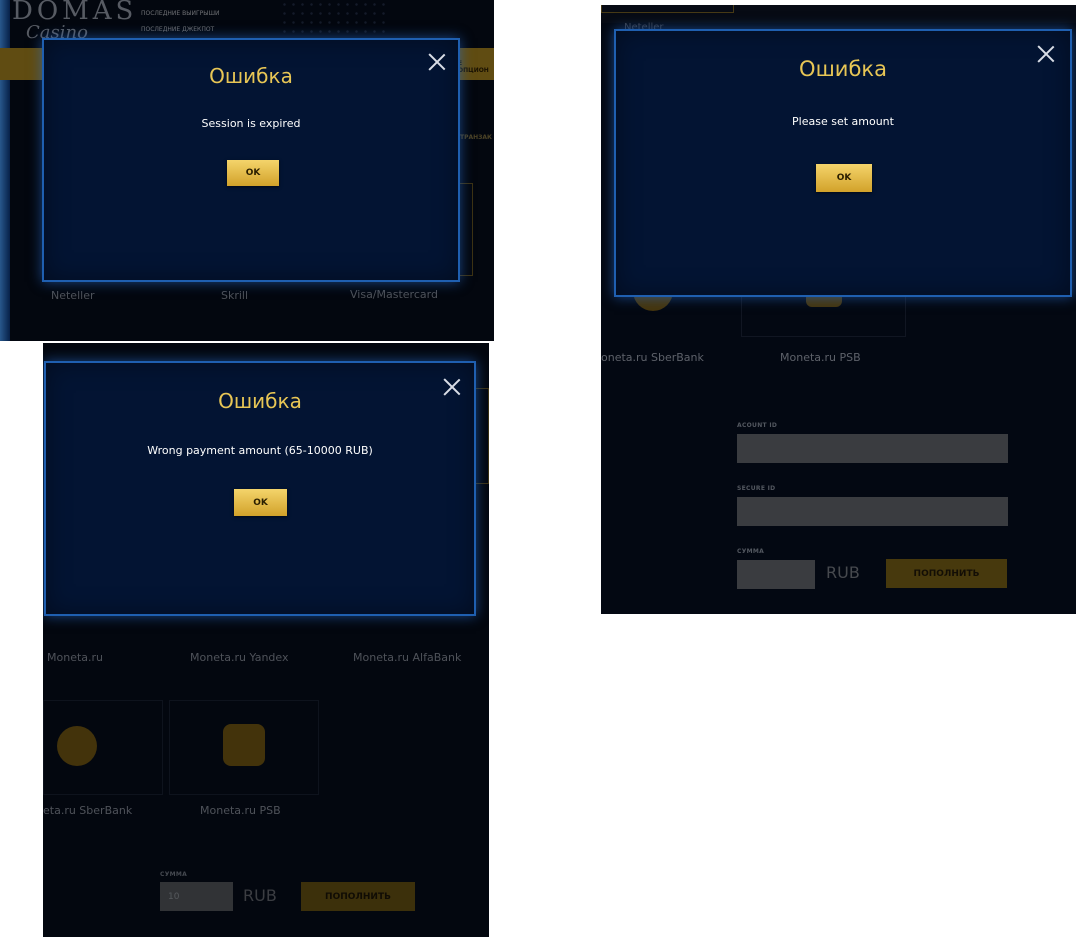 Image resolution: width=1089 pixels, height=937 pixels. I want to click on modal-message: Wrong payment amount (65-10000 RUB), so click(260, 450).